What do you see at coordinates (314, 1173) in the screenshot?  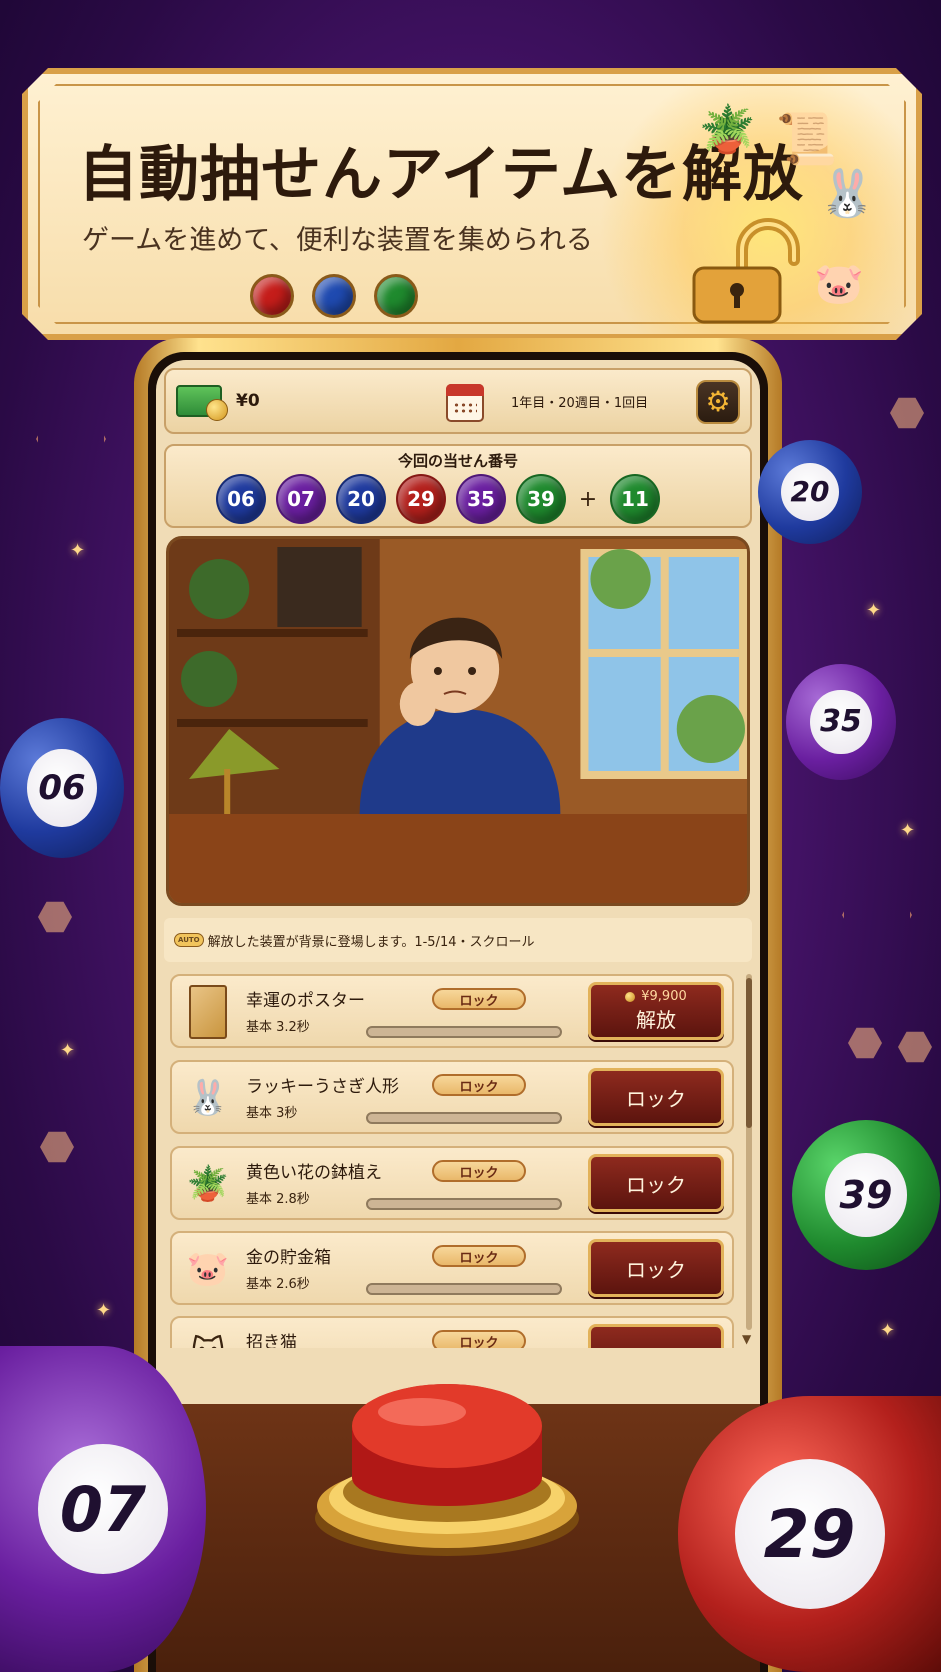 I see `item-name: 黄色い花の鉢植え` at bounding box center [314, 1173].